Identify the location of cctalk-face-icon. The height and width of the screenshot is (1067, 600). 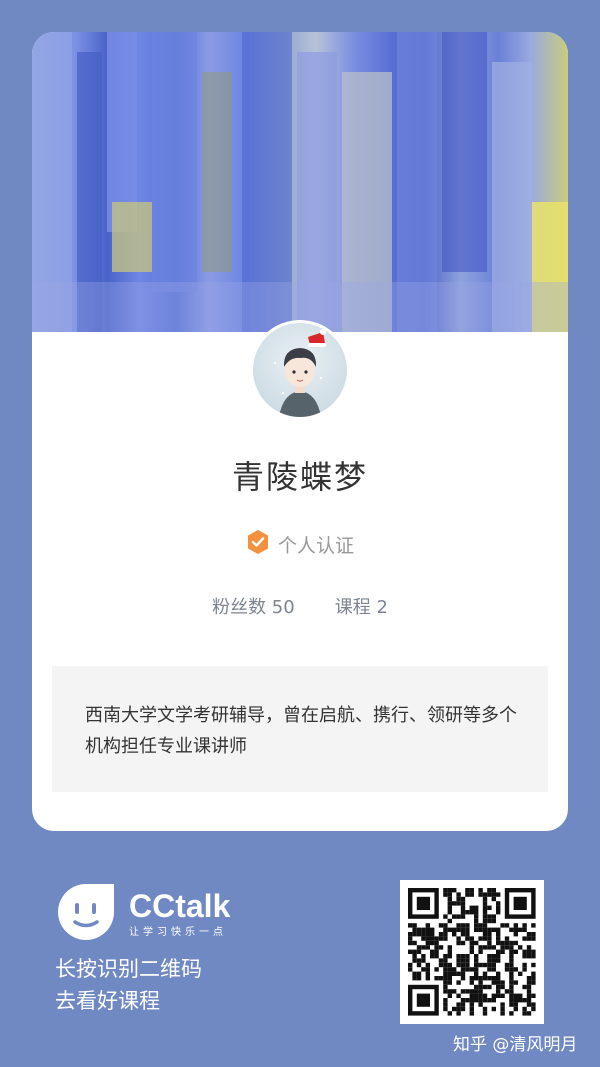
(86, 914).